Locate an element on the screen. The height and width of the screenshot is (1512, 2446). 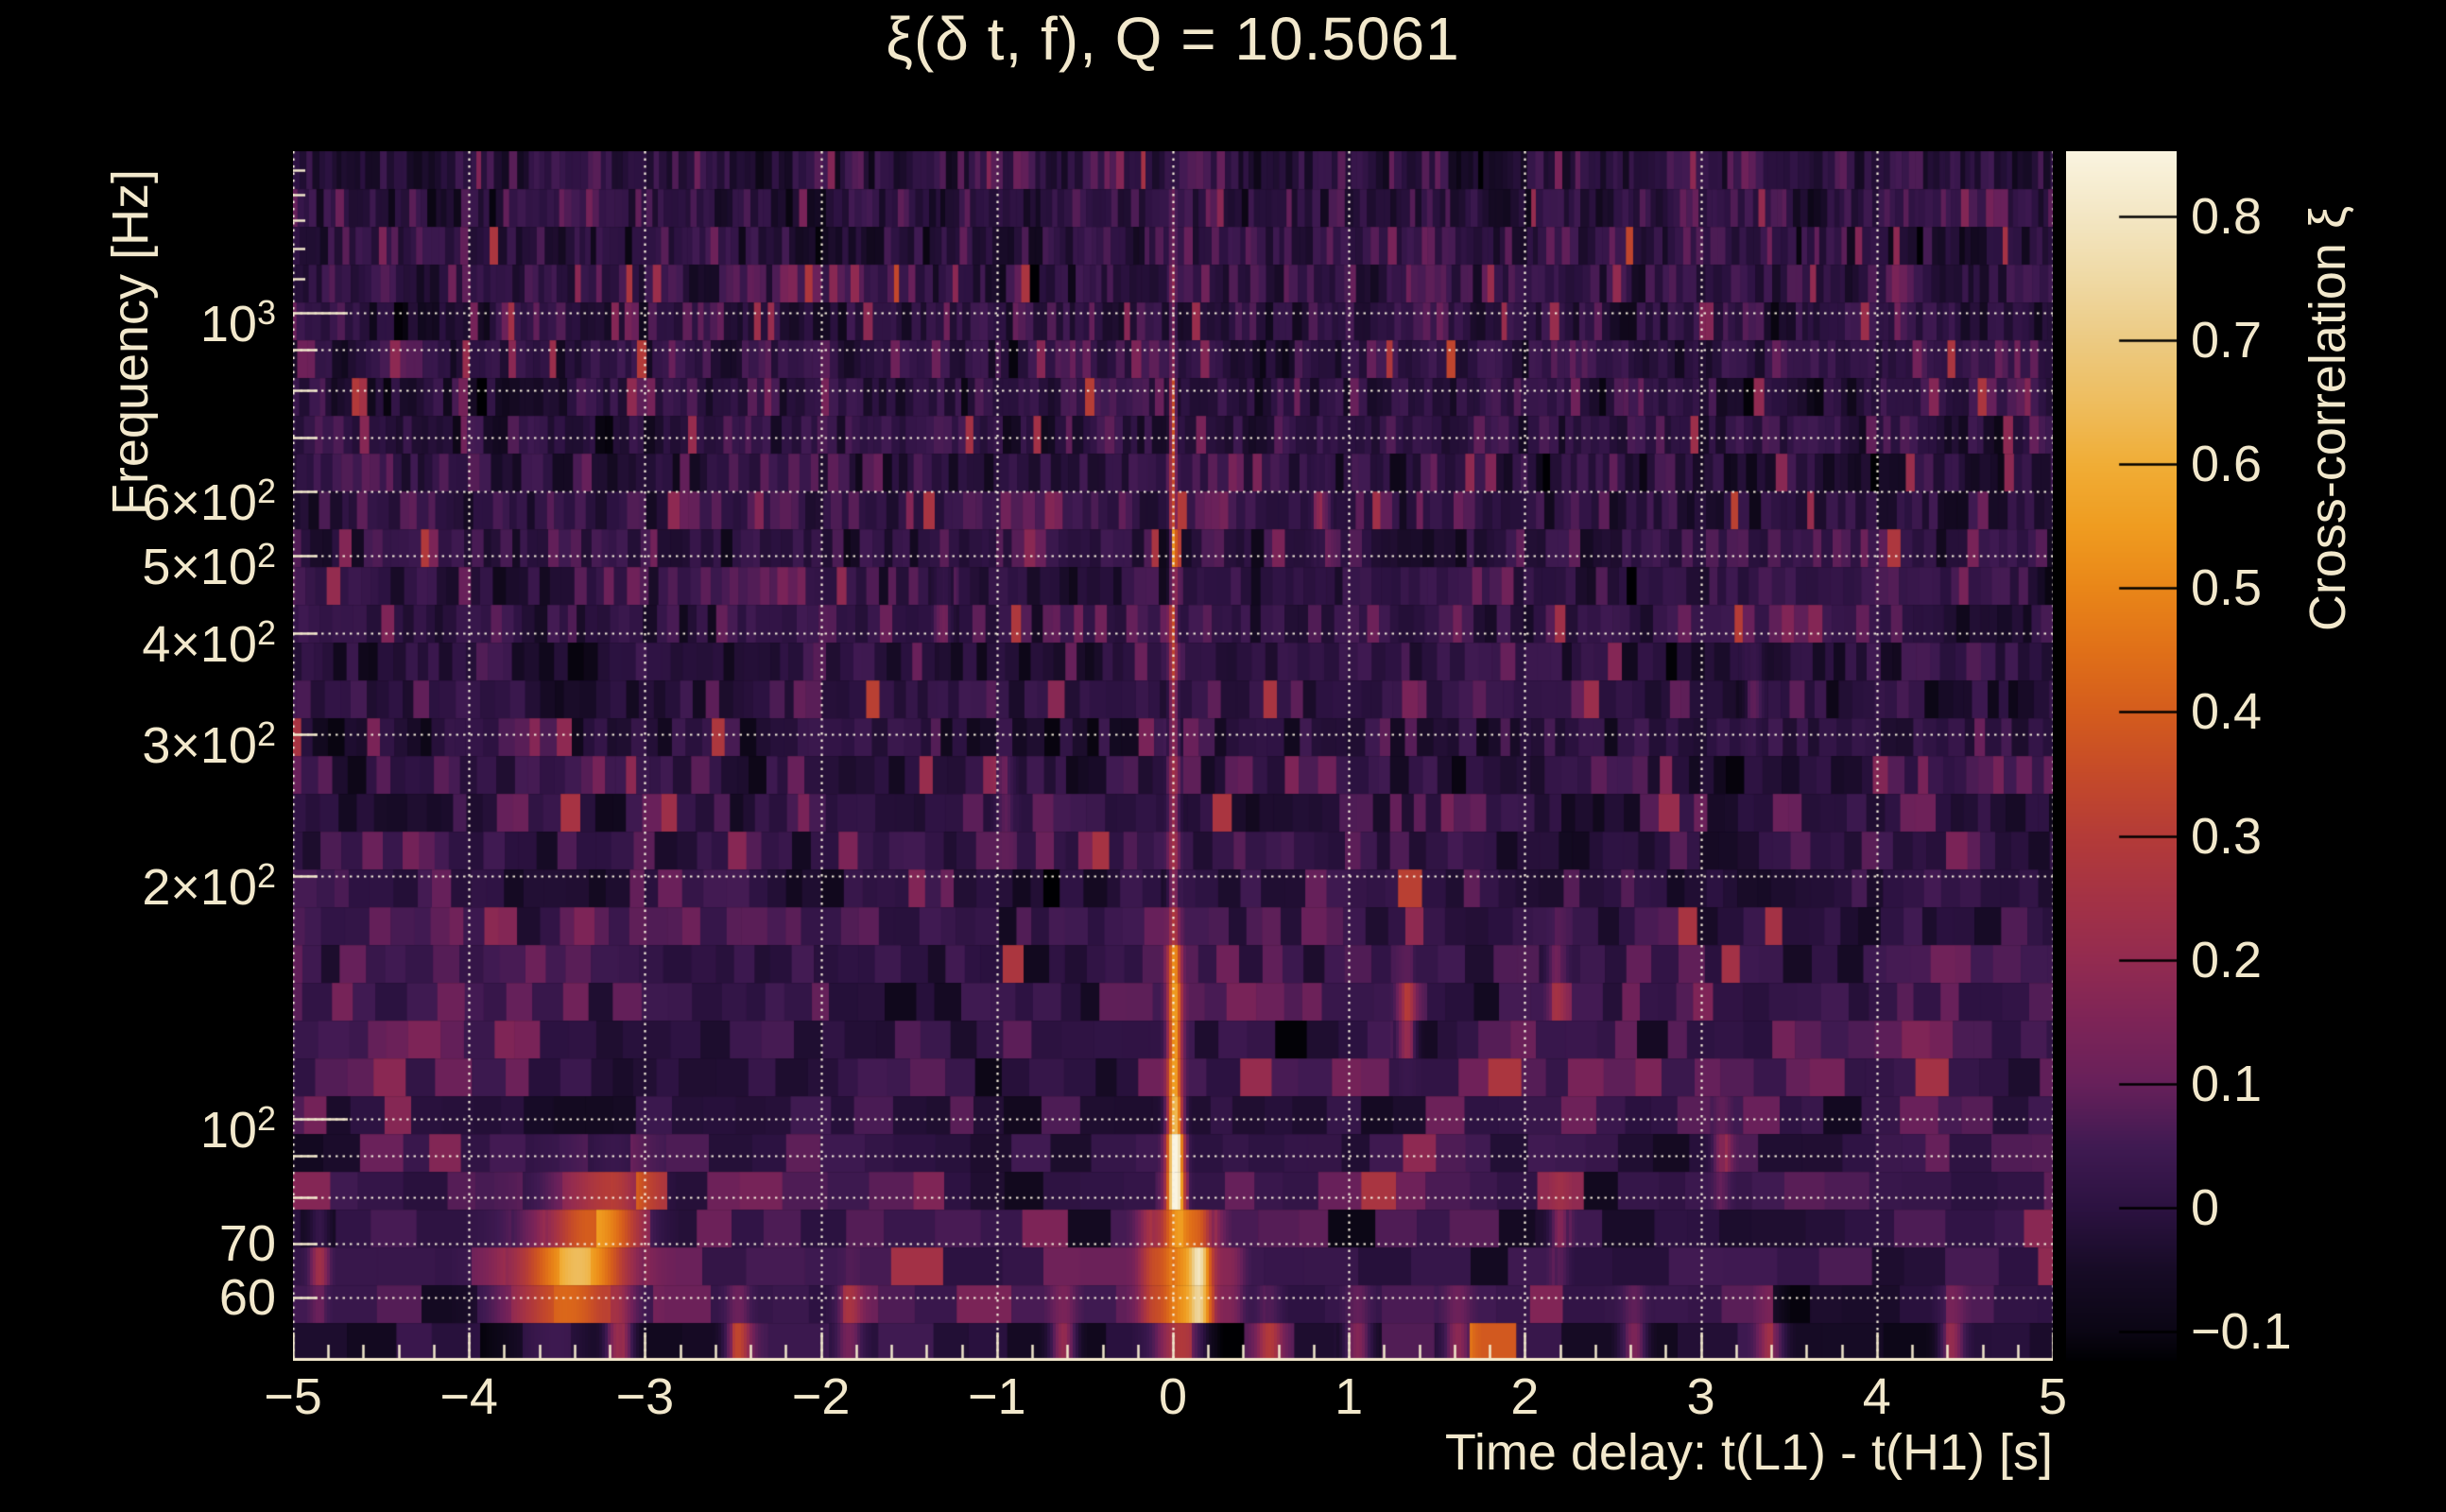
colorbar-tick-label: 0.7 is located at coordinates (2227, 340).